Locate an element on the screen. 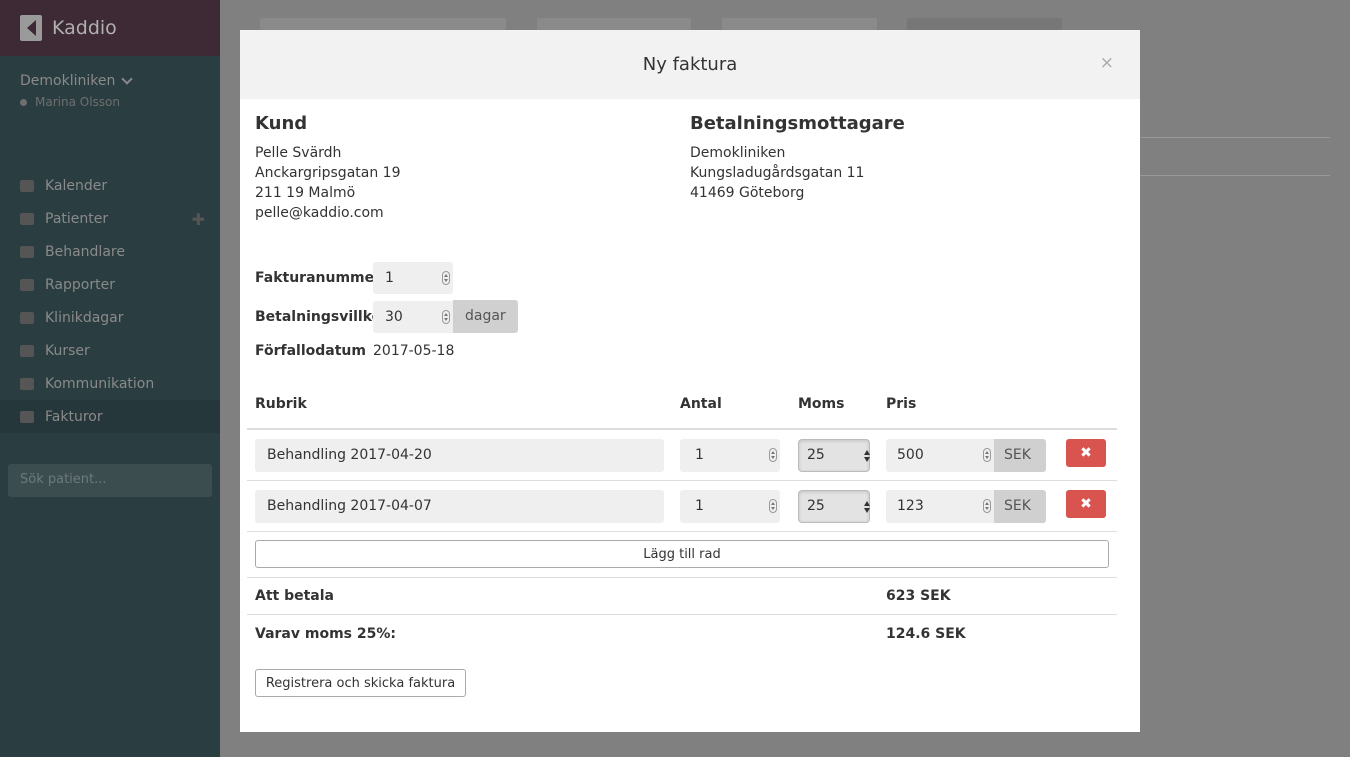 This screenshot has width=1350, height=757. modal-header: Ny faktura × is located at coordinates (690, 64).